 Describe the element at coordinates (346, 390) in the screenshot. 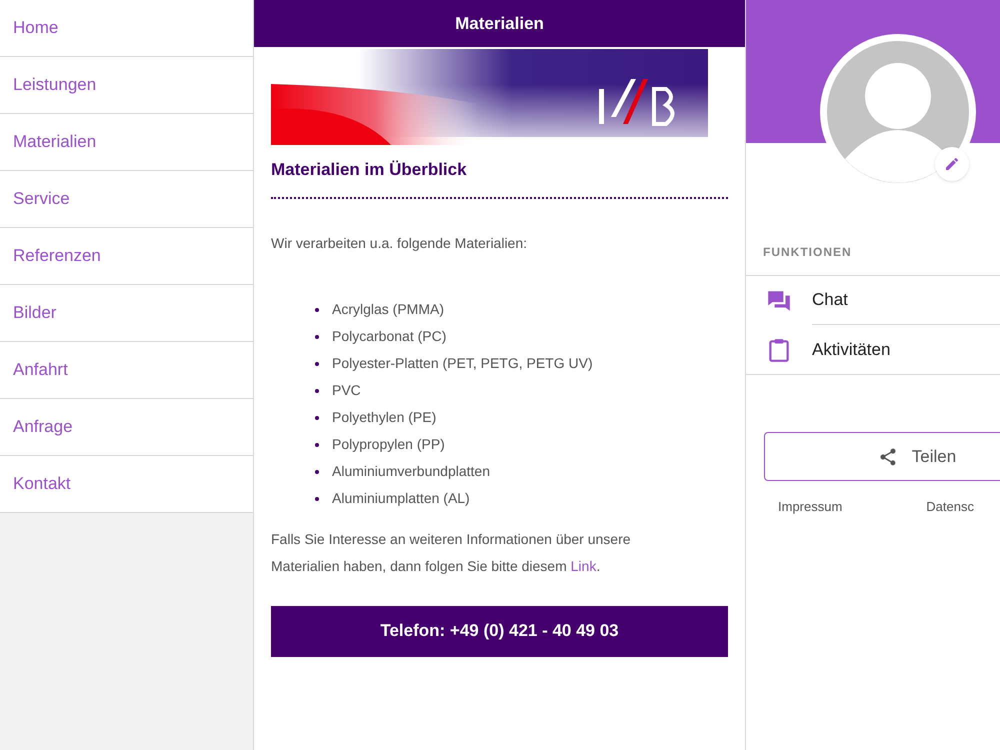

I see `list-item: PVC` at that location.